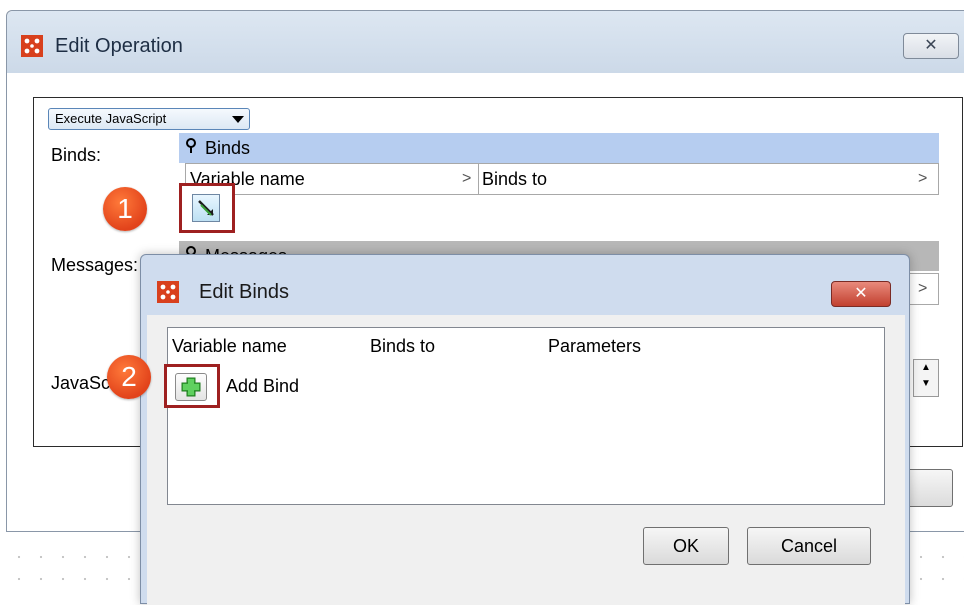 This screenshot has width=964, height=605. What do you see at coordinates (238, 119) in the screenshot?
I see `dropdown-arrow-icon` at bounding box center [238, 119].